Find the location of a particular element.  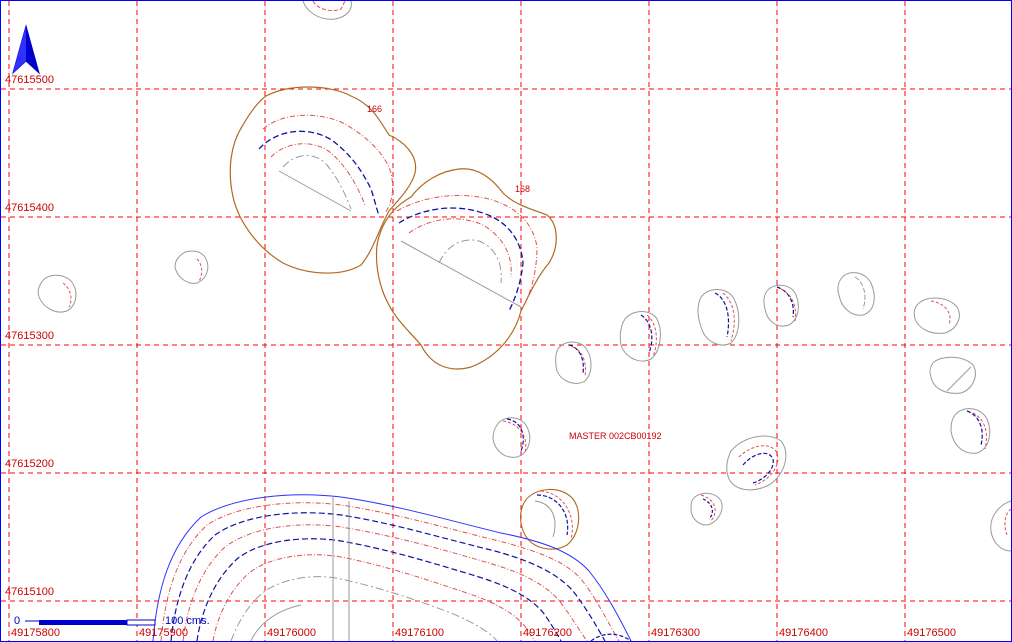

grid-y-label: 47615100 is located at coordinates (29, 592).